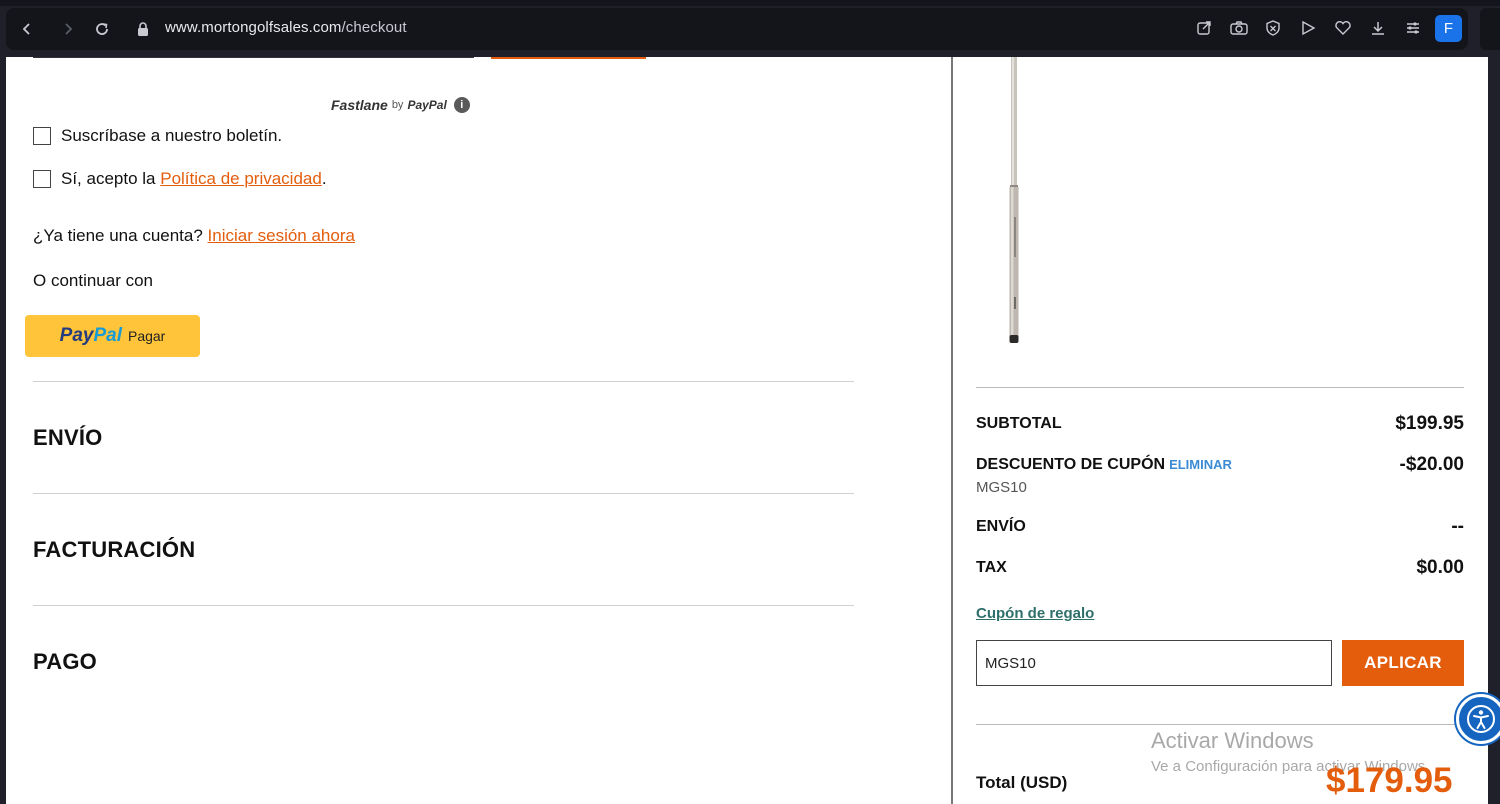 Image resolution: width=1500 pixels, height=804 pixels. What do you see at coordinates (1457, 526) in the screenshot?
I see `shipping-value: --` at bounding box center [1457, 526].